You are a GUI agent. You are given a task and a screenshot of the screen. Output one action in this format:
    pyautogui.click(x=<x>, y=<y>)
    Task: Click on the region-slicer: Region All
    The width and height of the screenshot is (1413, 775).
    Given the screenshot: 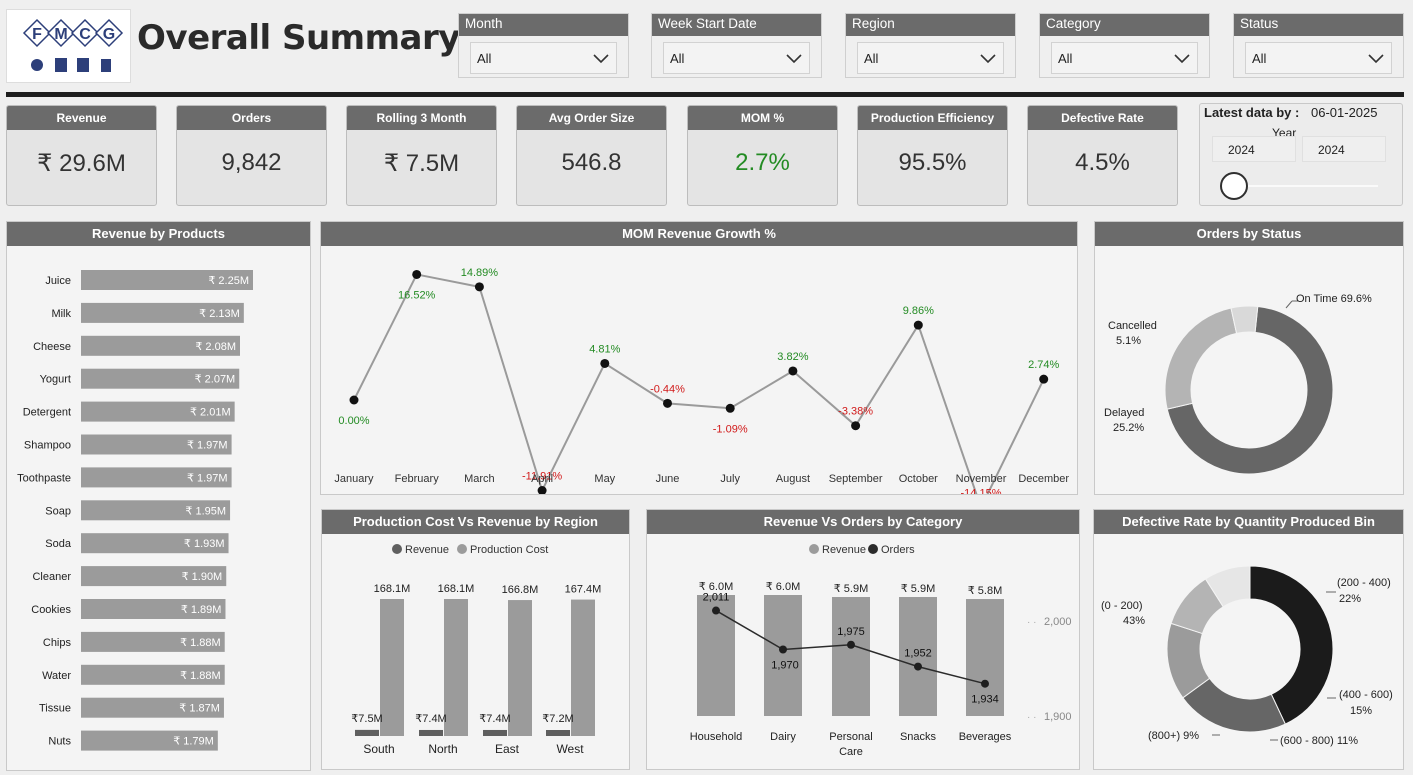 What is the action you would take?
    pyautogui.click(x=930, y=45)
    